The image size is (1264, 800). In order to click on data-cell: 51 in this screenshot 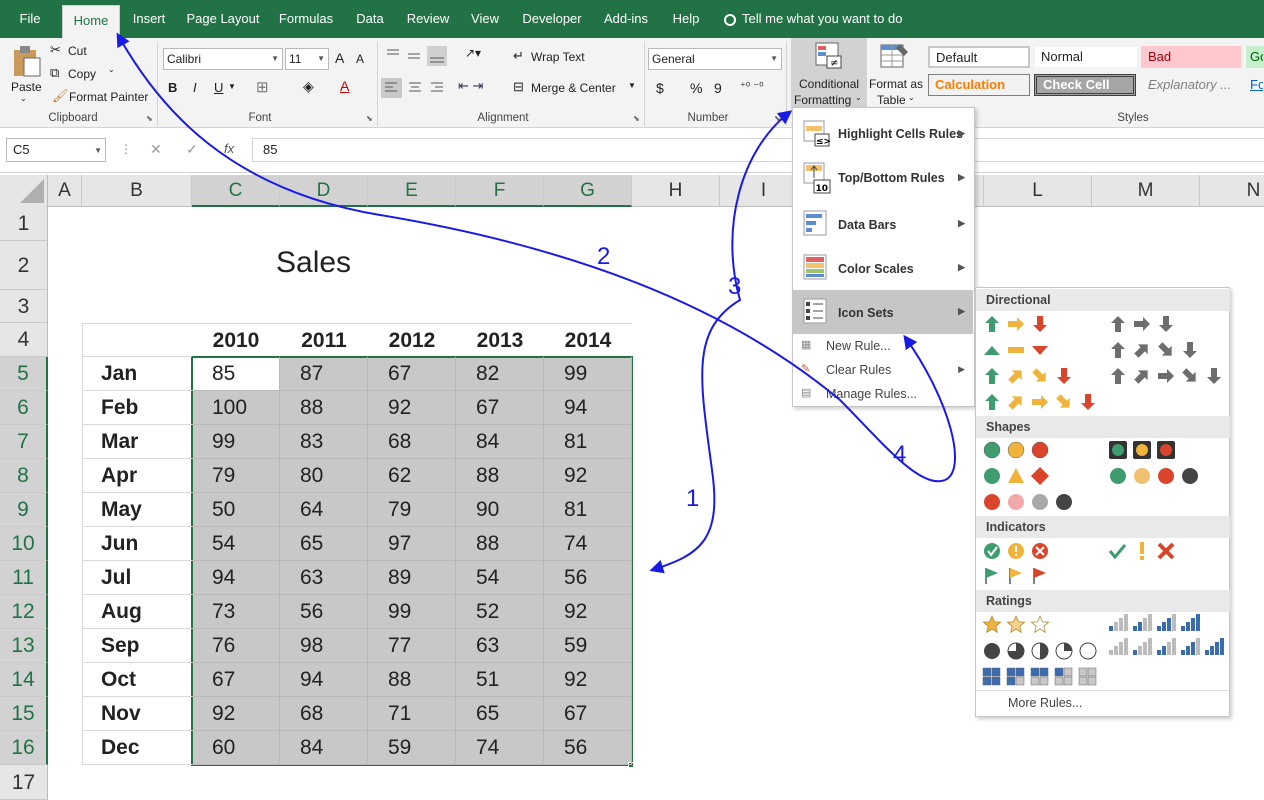, I will do `click(500, 680)`.